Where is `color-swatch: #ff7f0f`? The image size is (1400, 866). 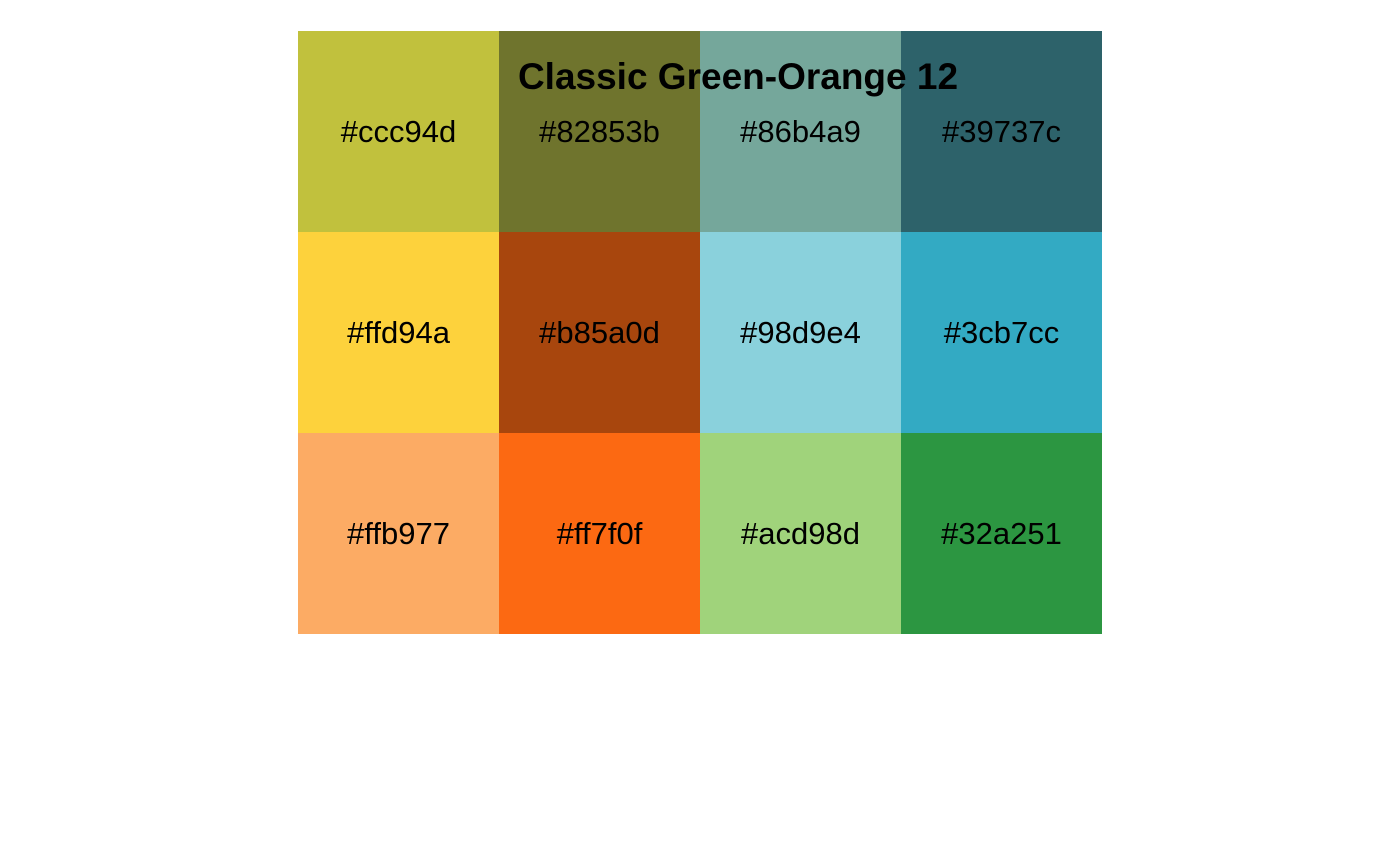
color-swatch: #ff7f0f is located at coordinates (599, 533).